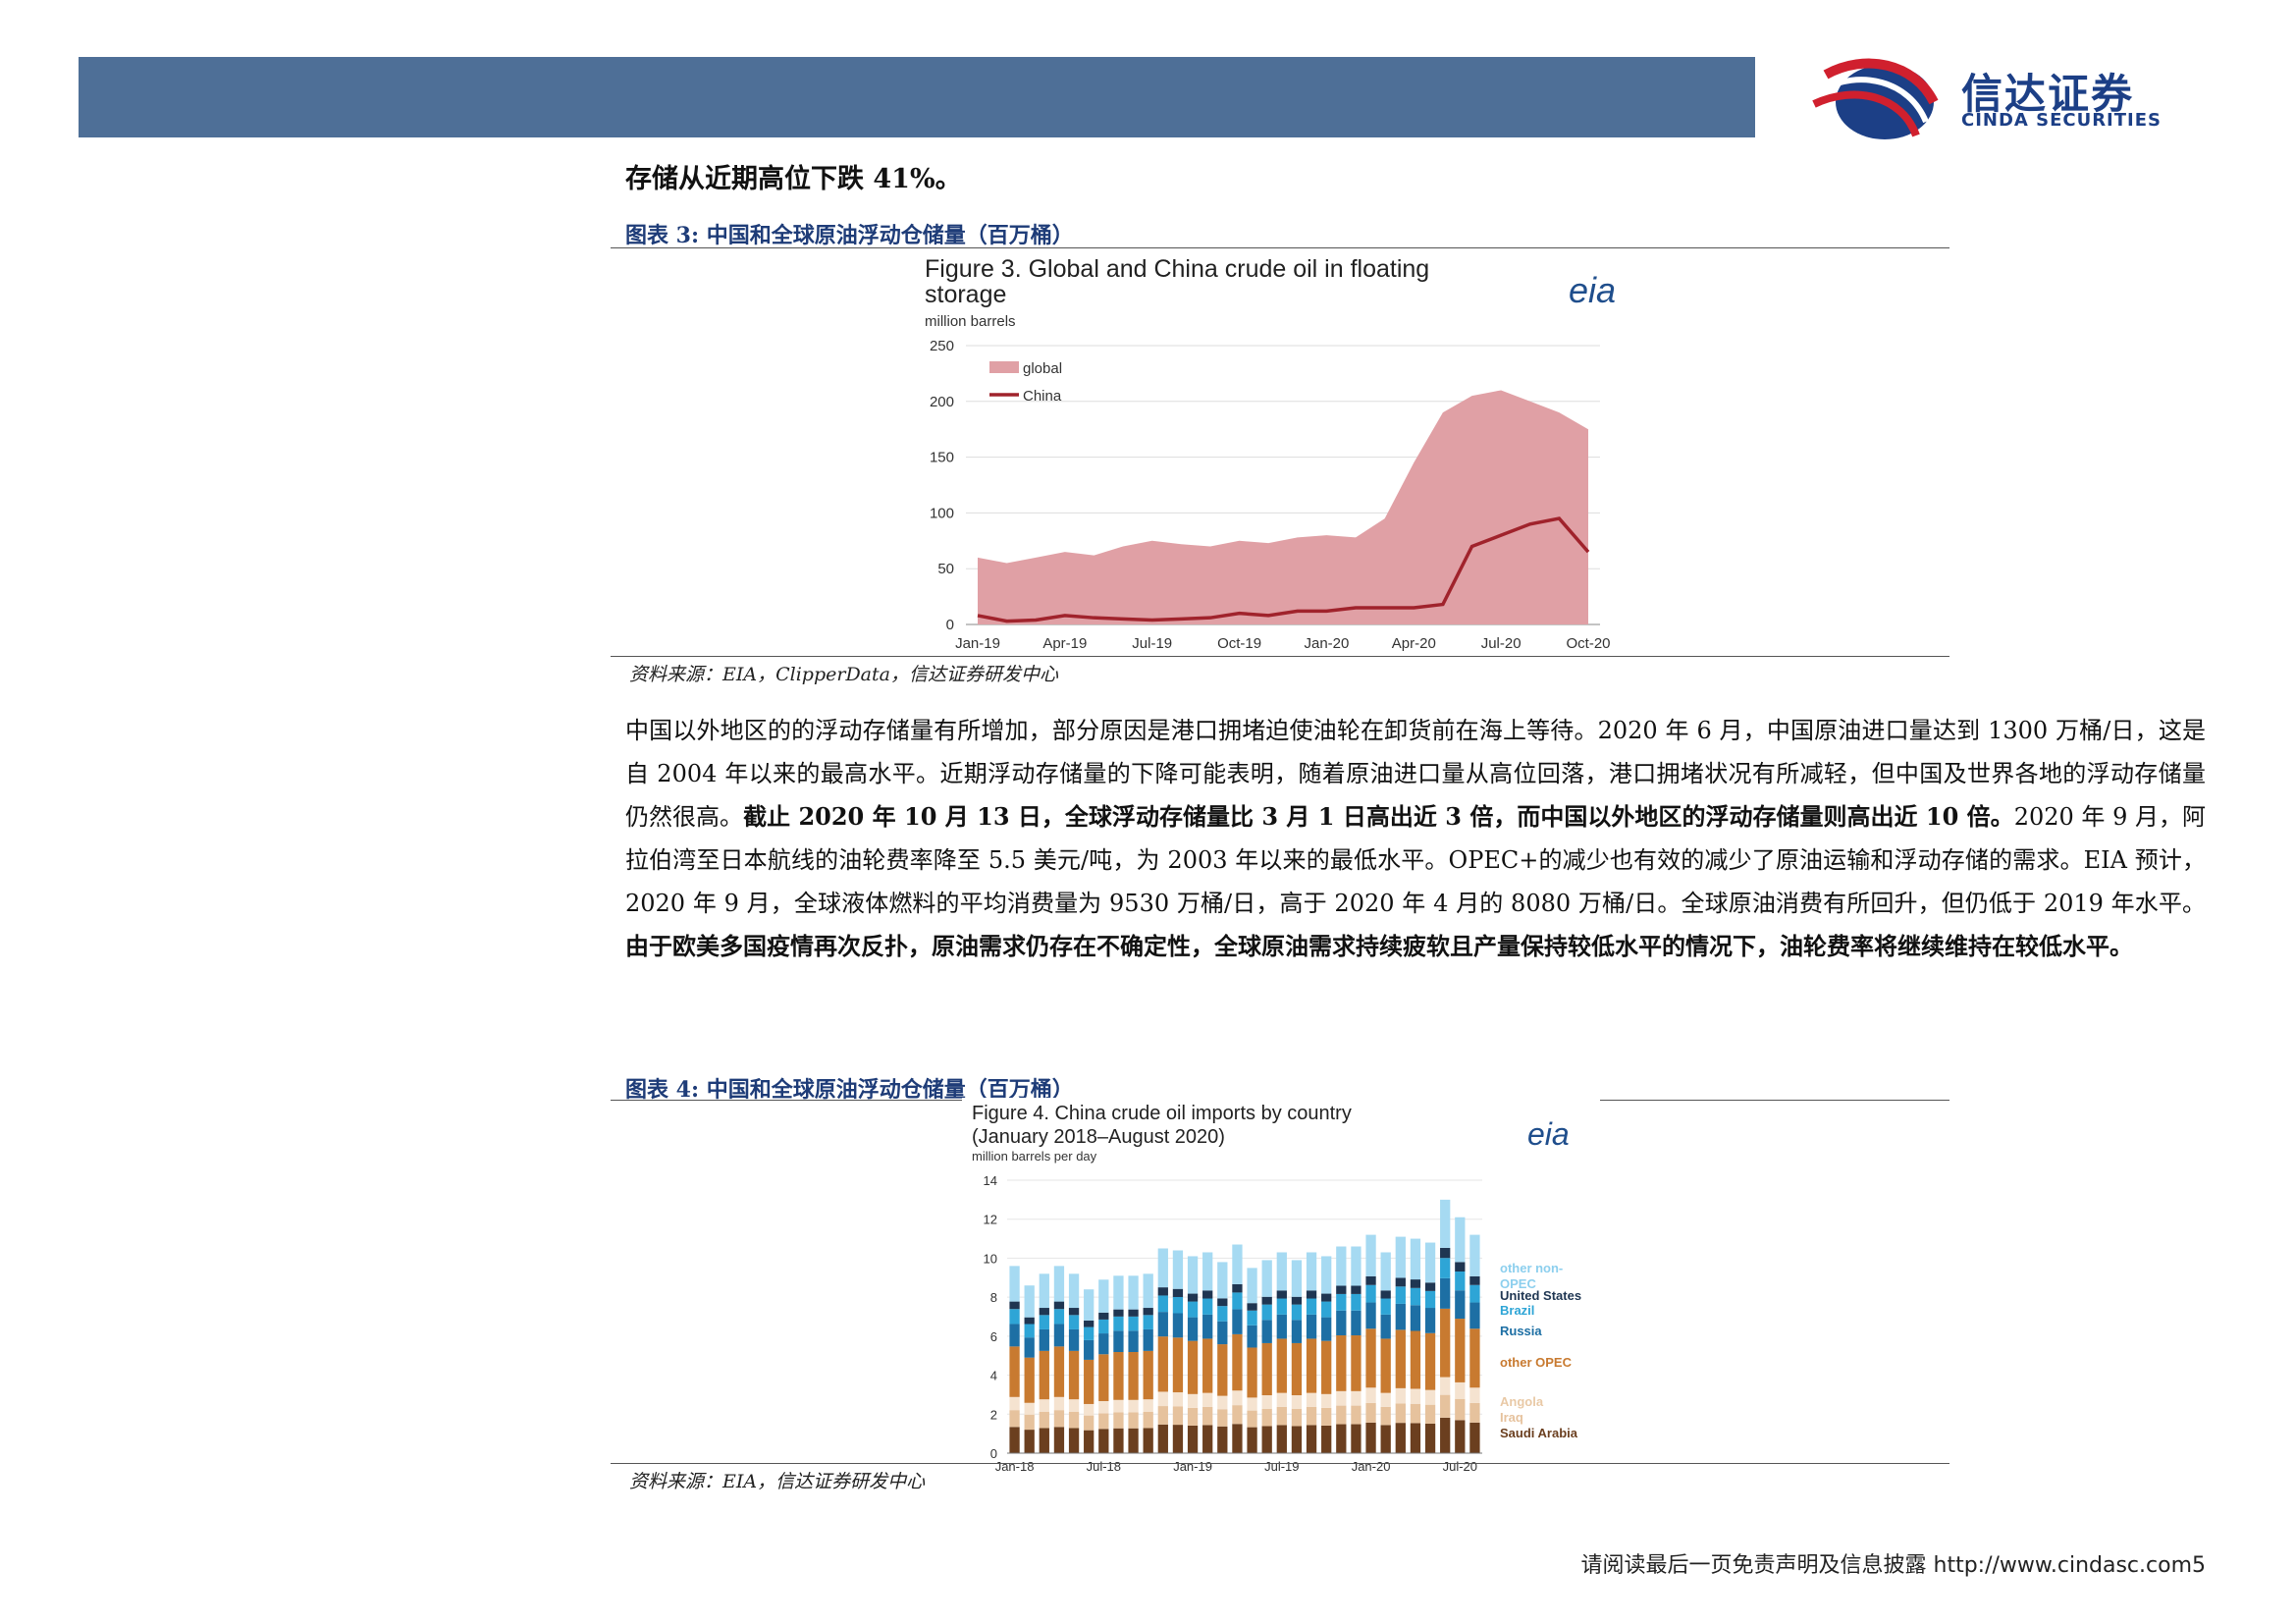 The width and height of the screenshot is (2296, 1624). What do you see at coordinates (777, 1481) in the screenshot?
I see `figure4-source: 资料来源：EIA，信达证券研发中心` at bounding box center [777, 1481].